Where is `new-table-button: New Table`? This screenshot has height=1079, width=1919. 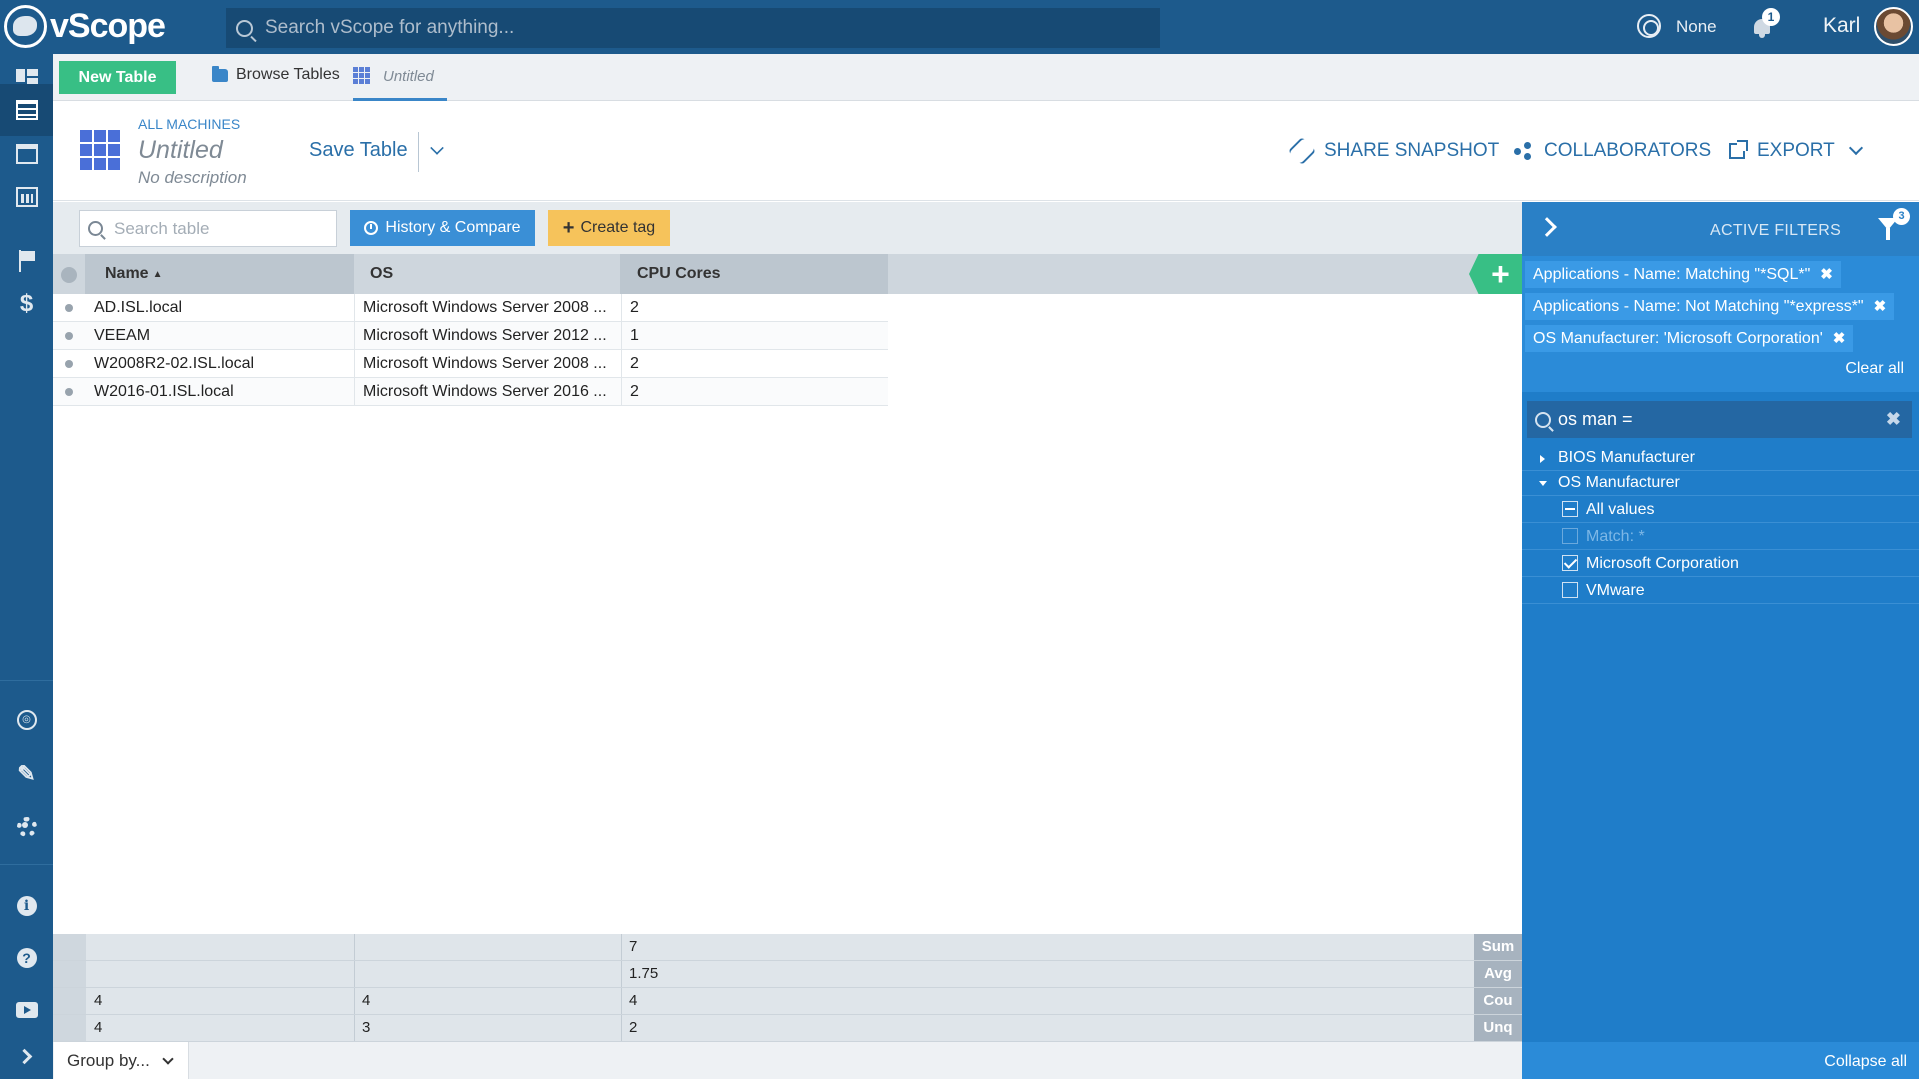 new-table-button: New Table is located at coordinates (117, 77).